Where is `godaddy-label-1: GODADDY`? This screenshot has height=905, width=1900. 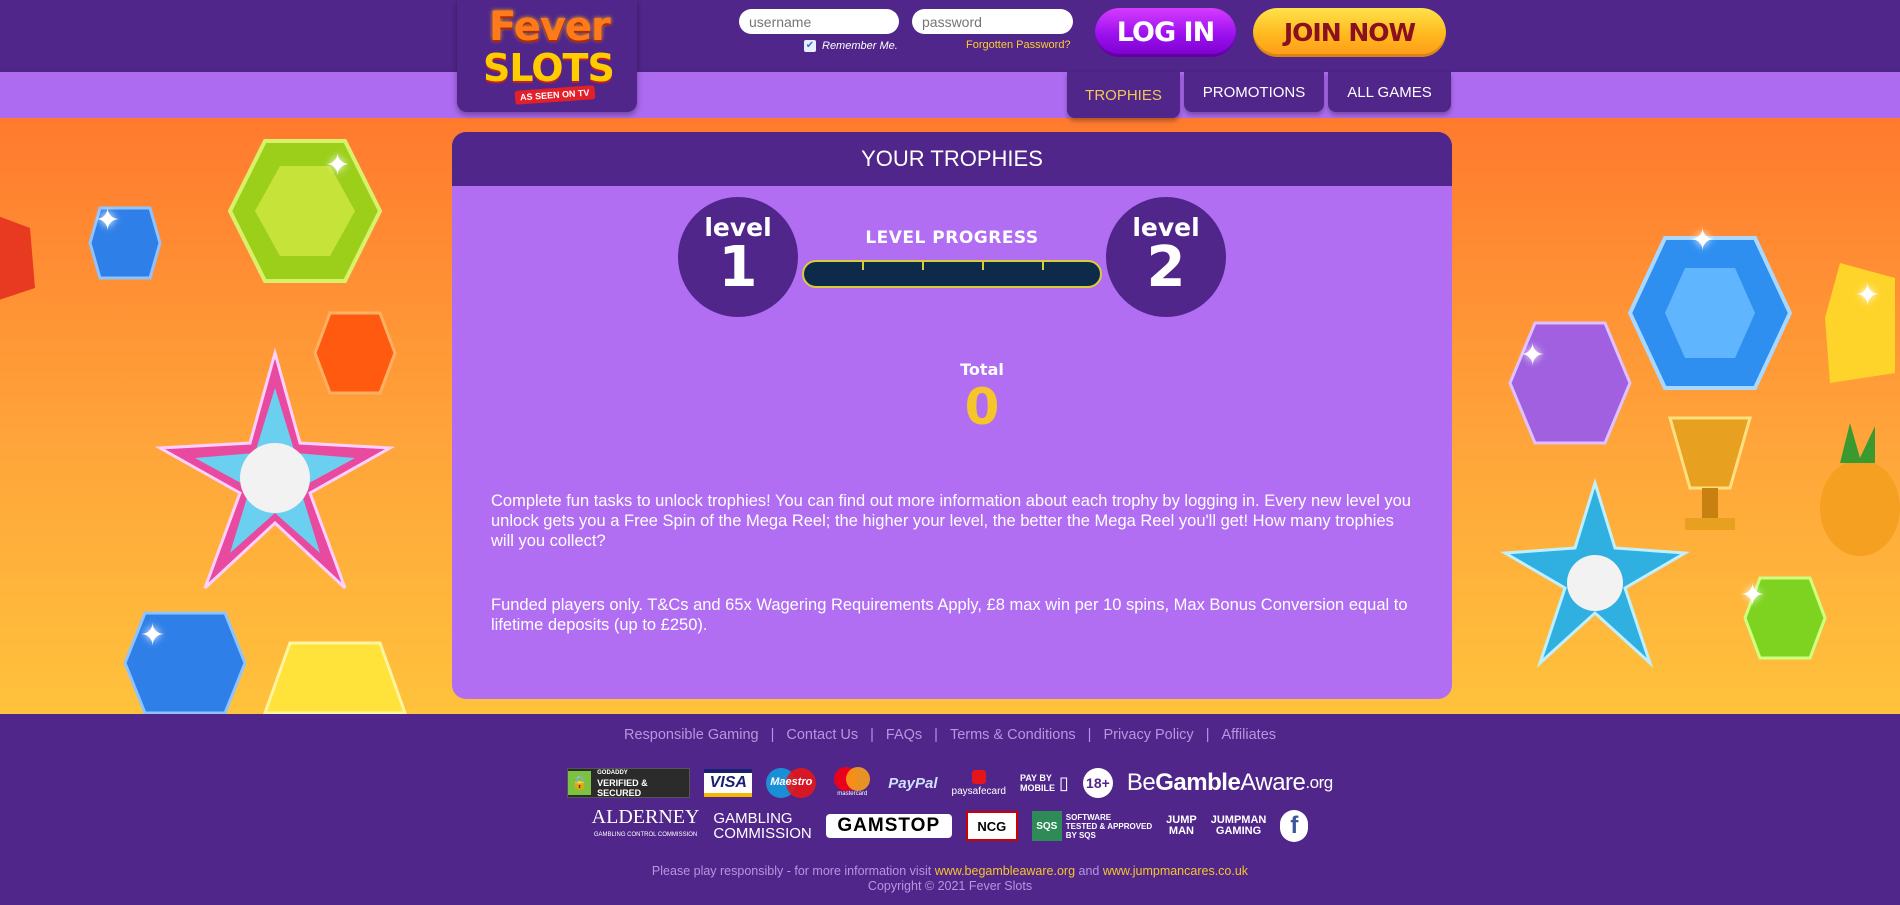
godaddy-label-1: GODADDY is located at coordinates (612, 773).